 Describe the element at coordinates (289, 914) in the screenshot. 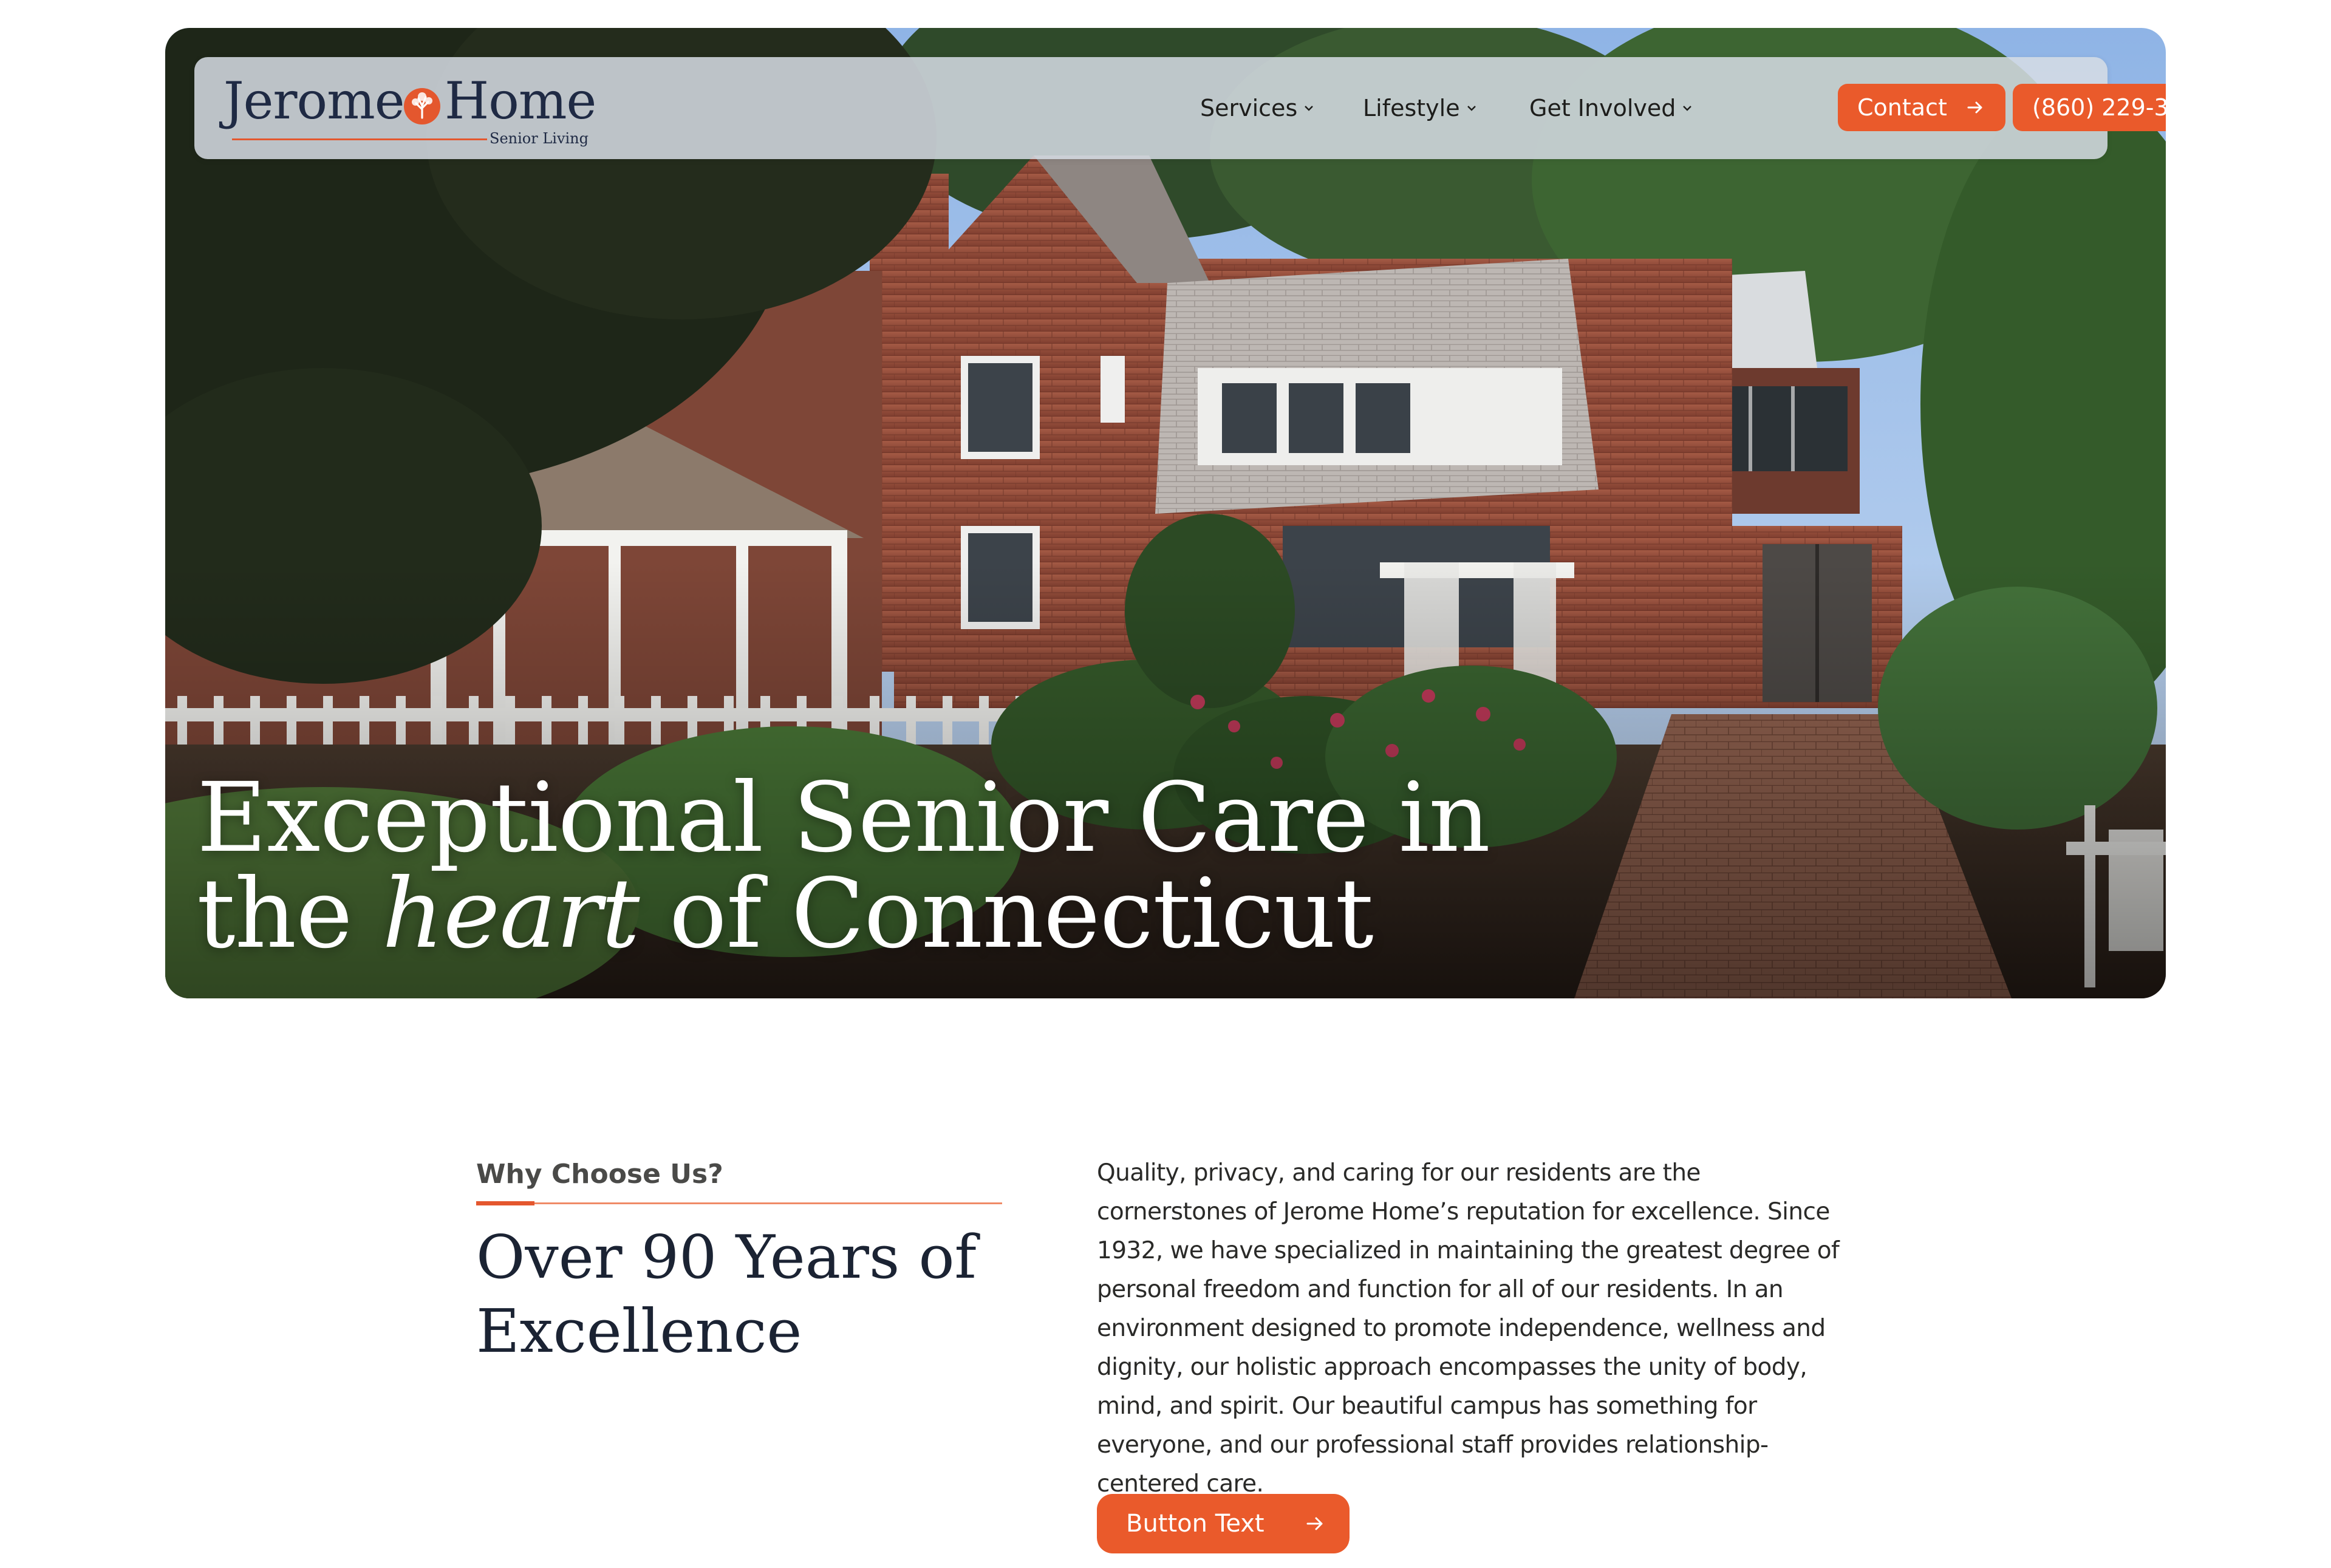

I see `hero-headline-line2-start: the` at that location.